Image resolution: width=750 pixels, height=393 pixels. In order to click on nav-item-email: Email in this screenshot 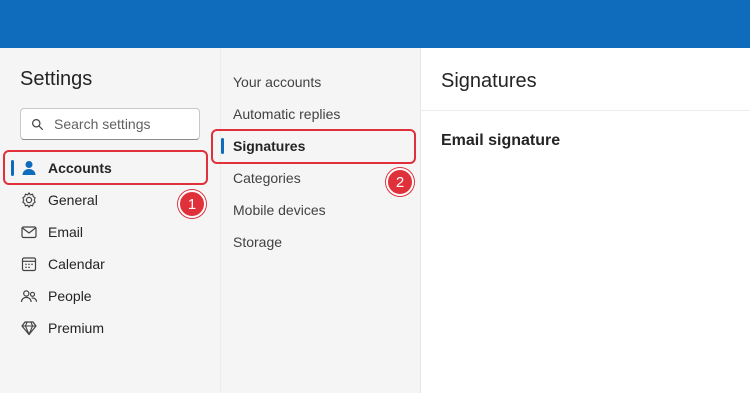, I will do `click(110, 232)`.